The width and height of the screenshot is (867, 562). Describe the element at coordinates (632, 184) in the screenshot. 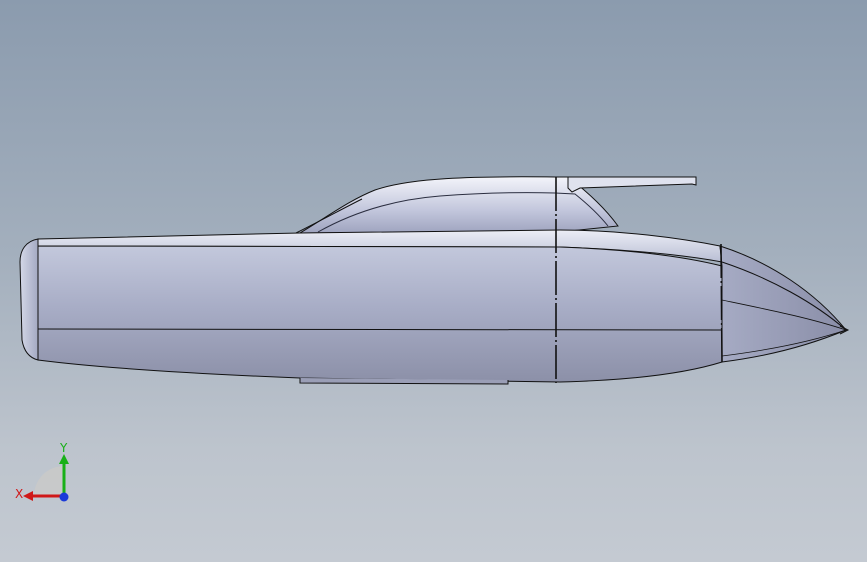

I see `roof-rail` at that location.